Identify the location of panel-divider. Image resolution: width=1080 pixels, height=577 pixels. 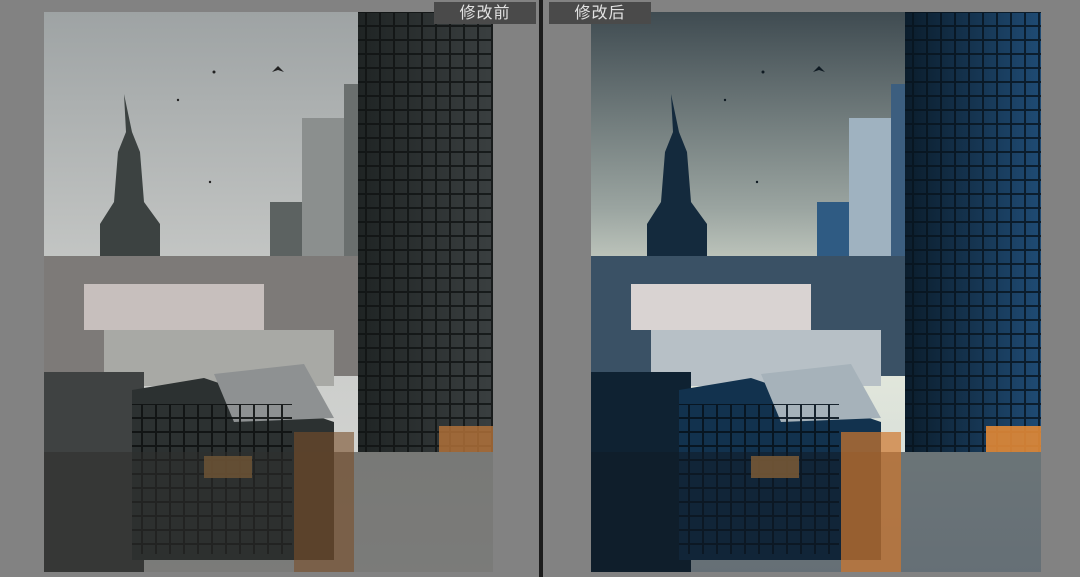
(541, 288).